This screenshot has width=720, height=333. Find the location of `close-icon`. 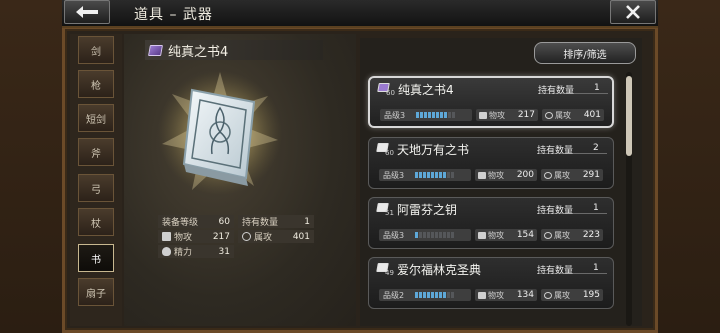

close-icon is located at coordinates (633, 12).